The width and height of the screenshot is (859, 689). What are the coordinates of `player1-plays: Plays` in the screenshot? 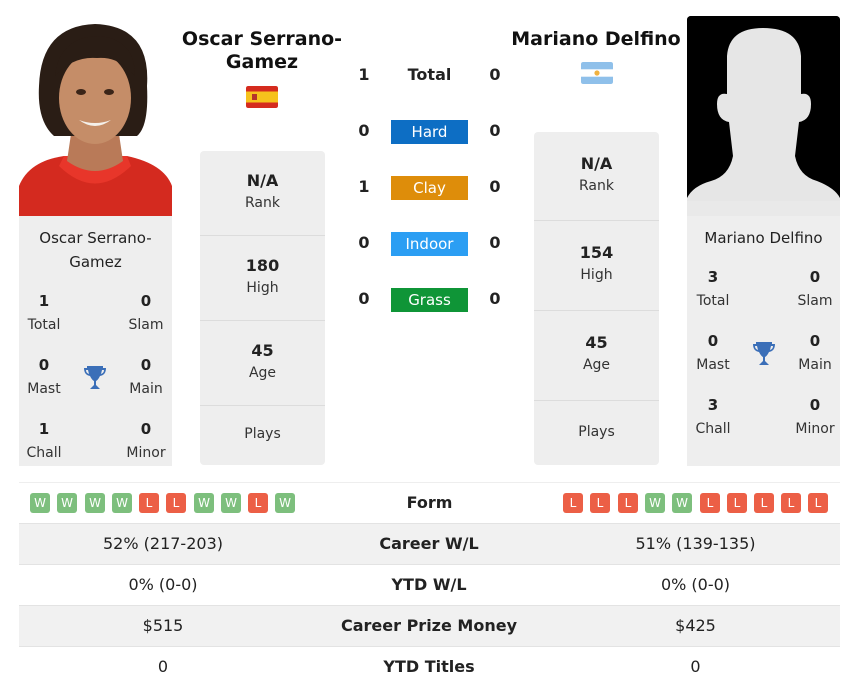 It's located at (262, 434).